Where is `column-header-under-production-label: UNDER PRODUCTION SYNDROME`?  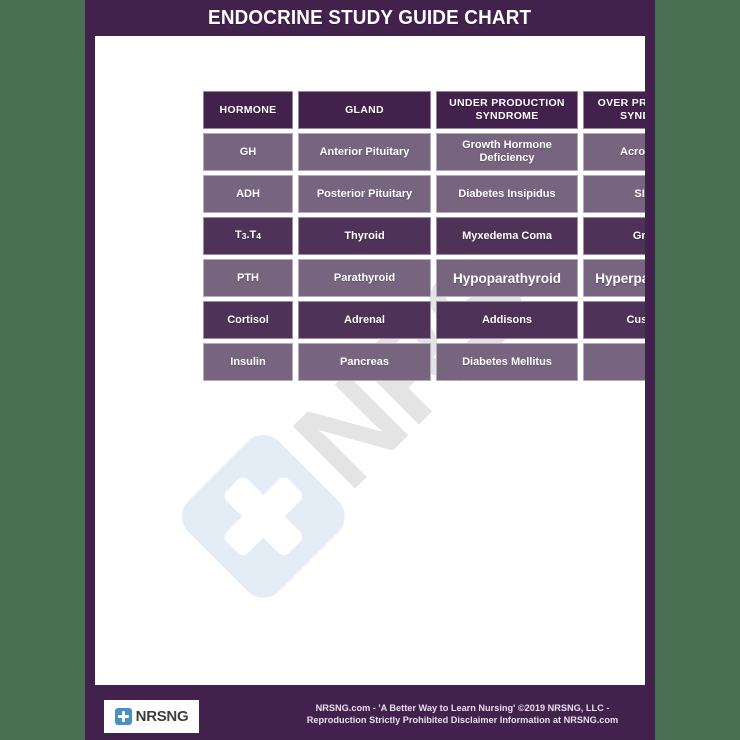
column-header-under-production-label: UNDER PRODUCTION SYNDROME is located at coordinates (507, 109).